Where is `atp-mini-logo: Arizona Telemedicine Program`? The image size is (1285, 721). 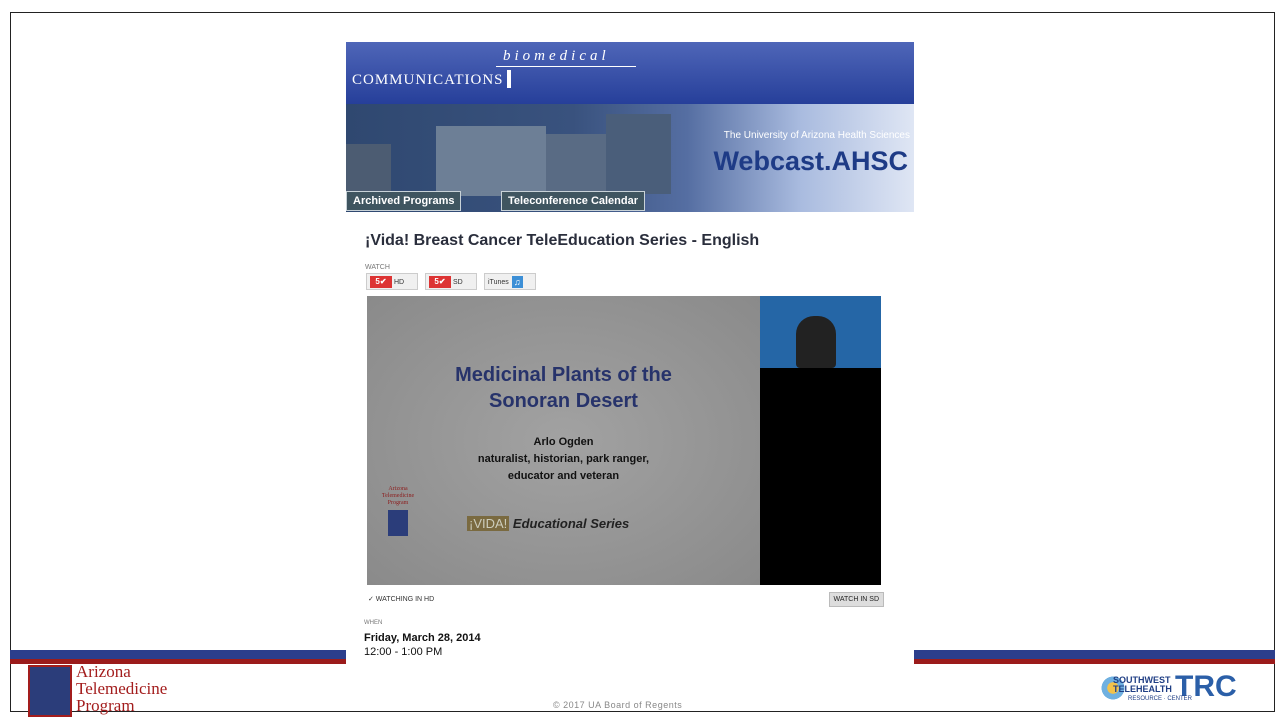
atp-mini-logo: Arizona Telemedicine Program is located at coordinates (398, 511).